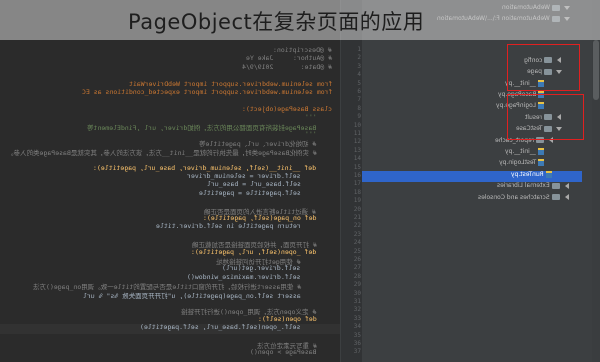 The width and height of the screenshot is (600, 362). Describe the element at coordinates (357, 209) in the screenshot. I see `line-number: 20` at that location.